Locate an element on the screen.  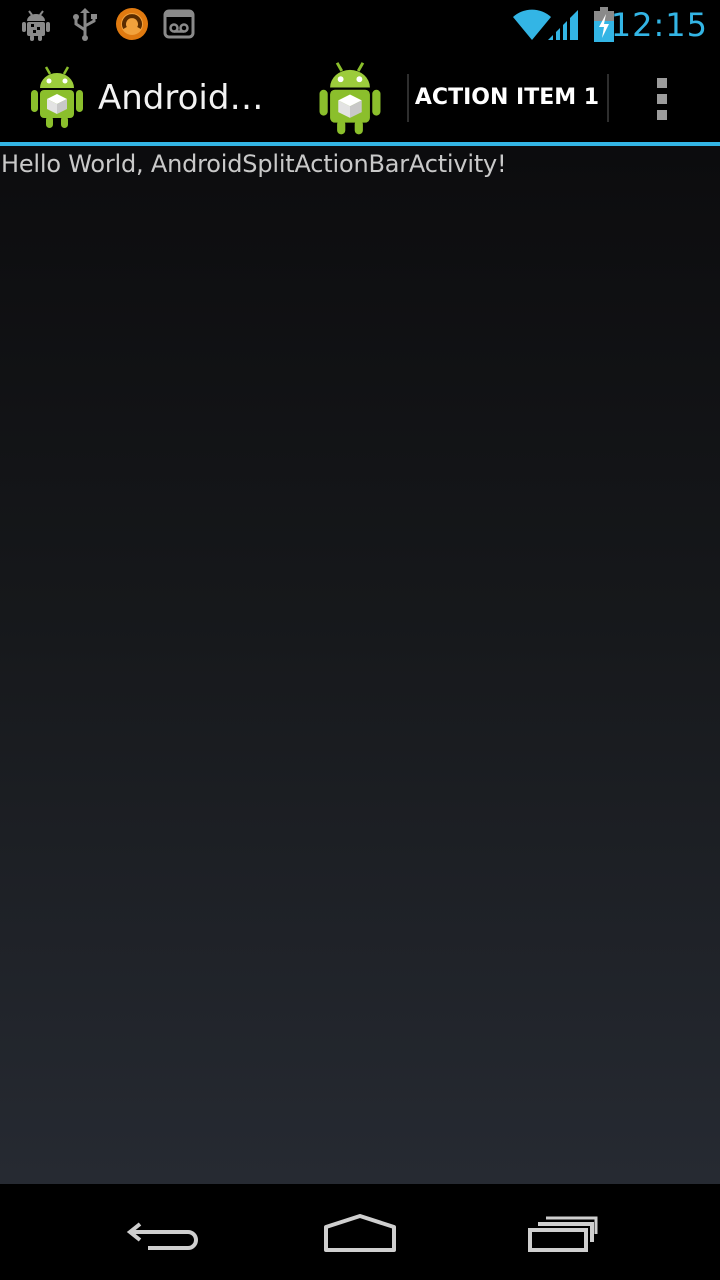
status-bar-clock: 12:15 is located at coordinates (659, 25).